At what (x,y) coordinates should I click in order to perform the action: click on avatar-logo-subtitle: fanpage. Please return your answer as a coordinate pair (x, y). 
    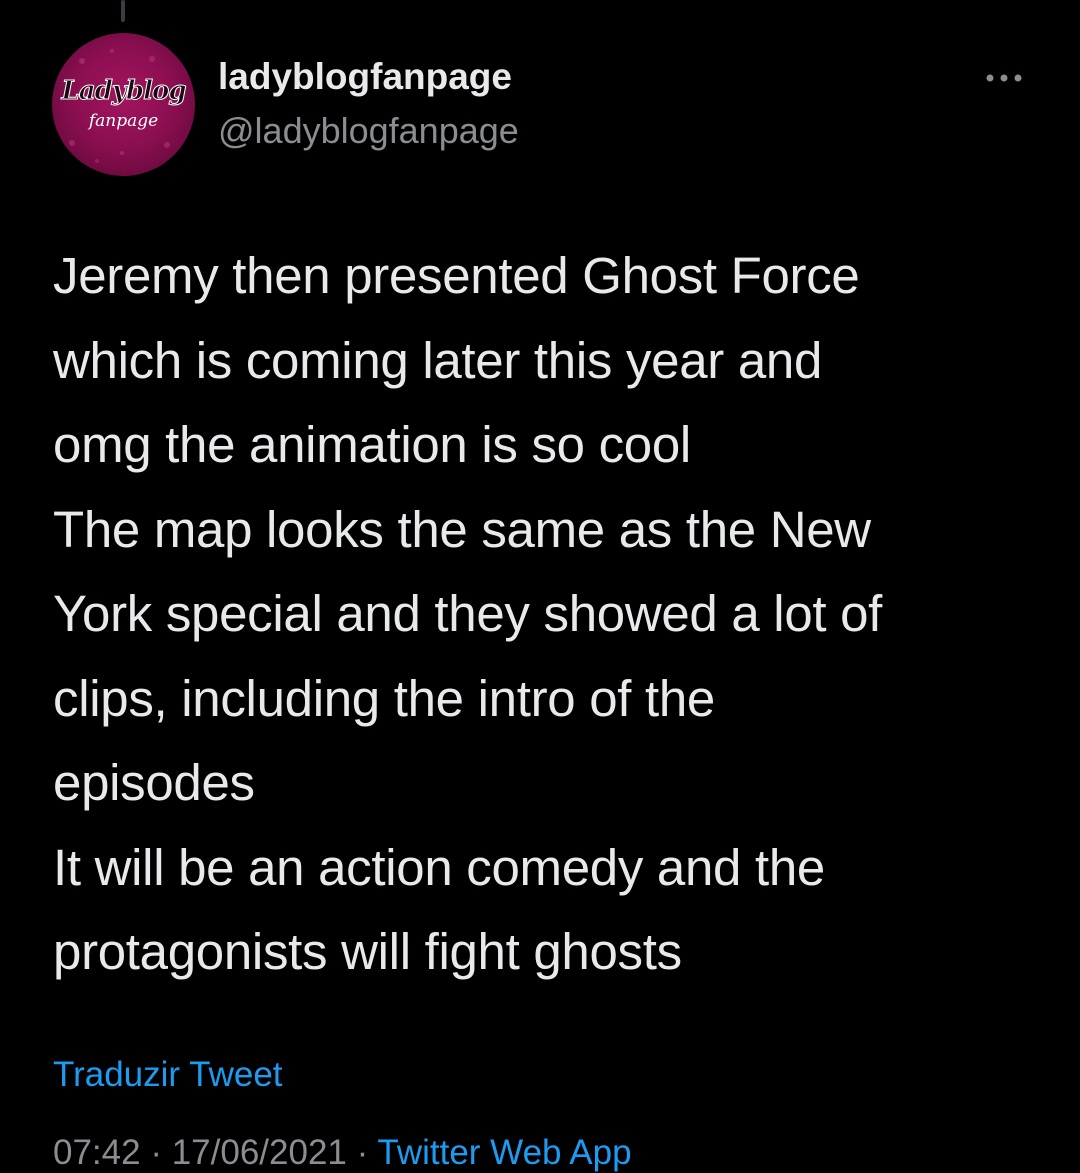
    Looking at the image, I should click on (123, 121).